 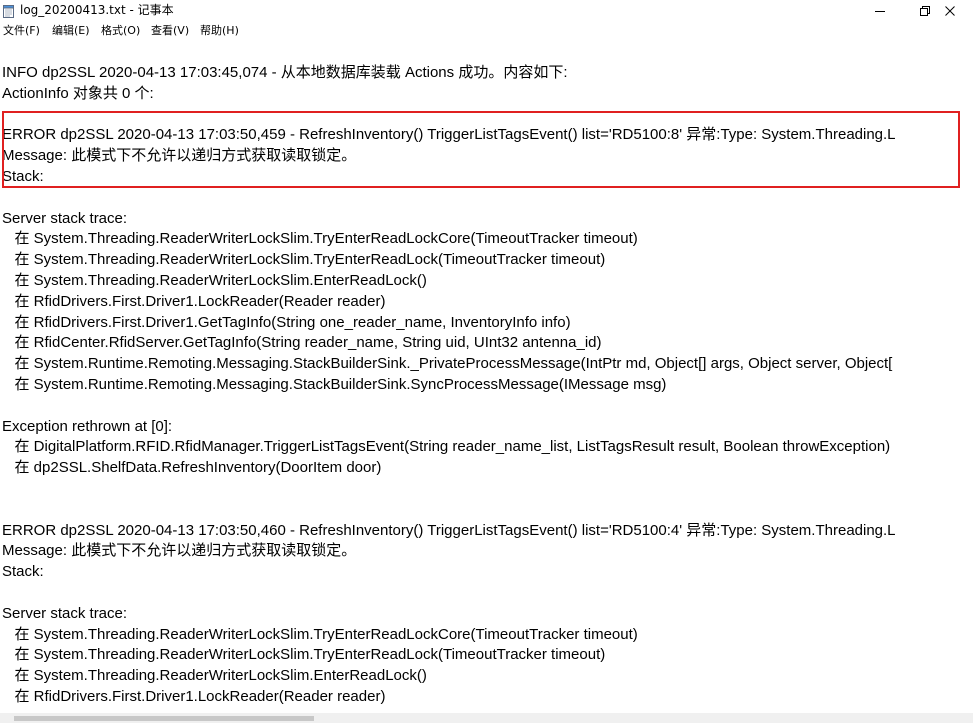 I want to click on minimize-icon, so click(x=880, y=11).